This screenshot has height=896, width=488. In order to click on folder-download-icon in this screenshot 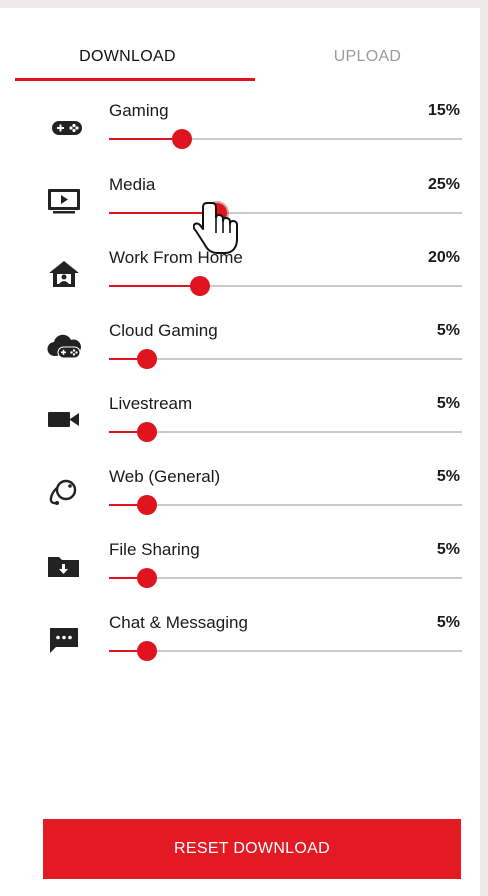, I will do `click(64, 565)`.